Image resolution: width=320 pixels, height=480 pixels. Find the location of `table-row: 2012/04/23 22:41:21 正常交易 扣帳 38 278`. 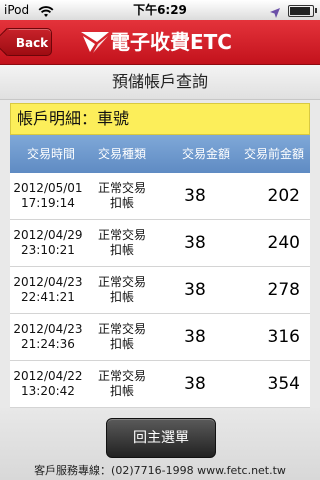

table-row: 2012/04/23 22:41:21 正常交易 扣帳 38 278 is located at coordinates (160, 290).